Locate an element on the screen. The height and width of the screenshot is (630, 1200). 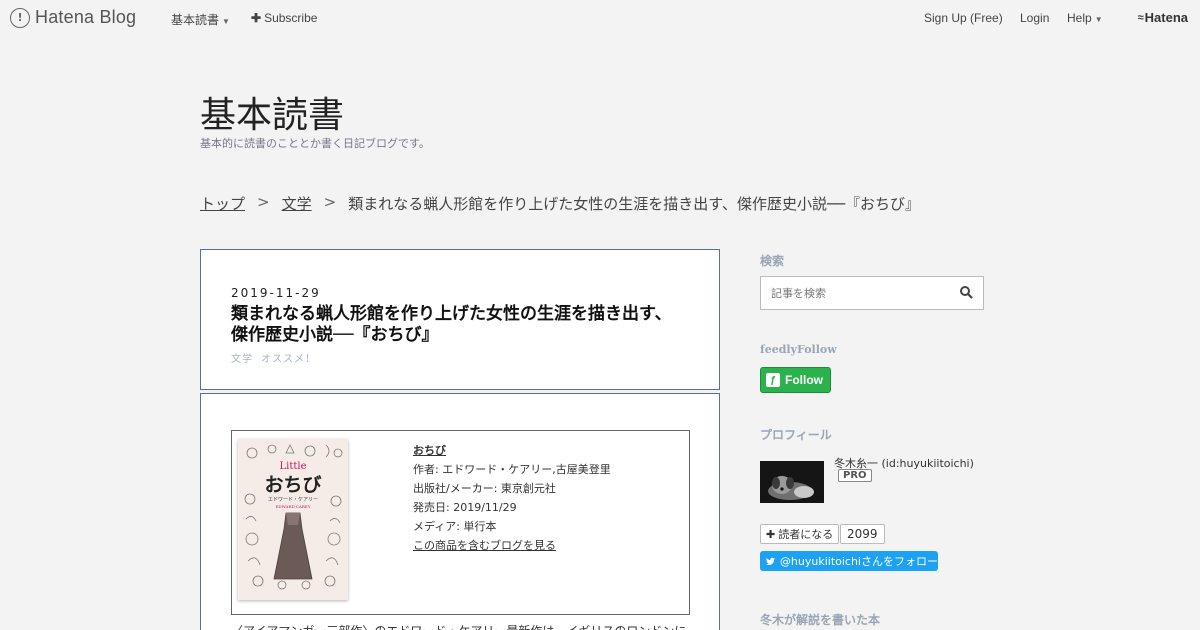
article-paragraph: 〈アイアマンガー三部作〉のエドワード・ケアリー最新作は、イギリスのロンドンに is located at coordinates (458, 626).